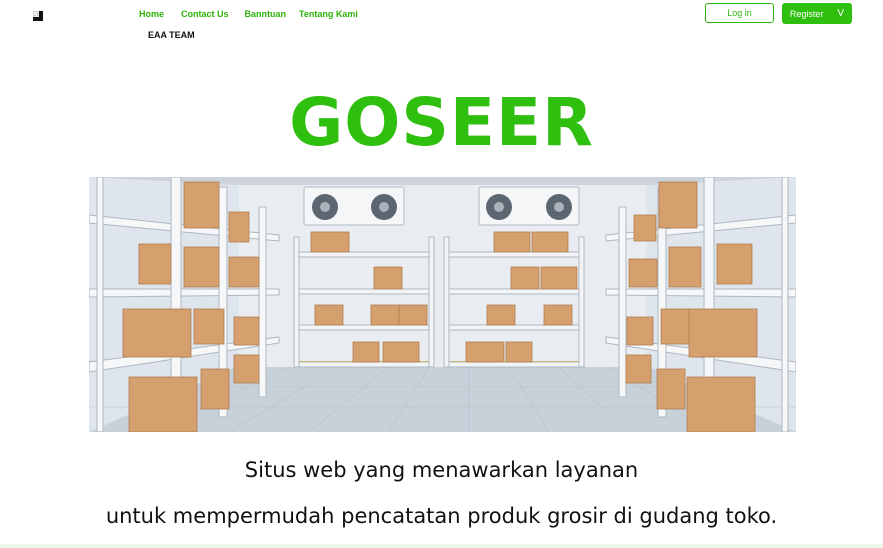  Describe the element at coordinates (205, 14) in the screenshot. I see `nav-contact-link: Contact Us` at that location.